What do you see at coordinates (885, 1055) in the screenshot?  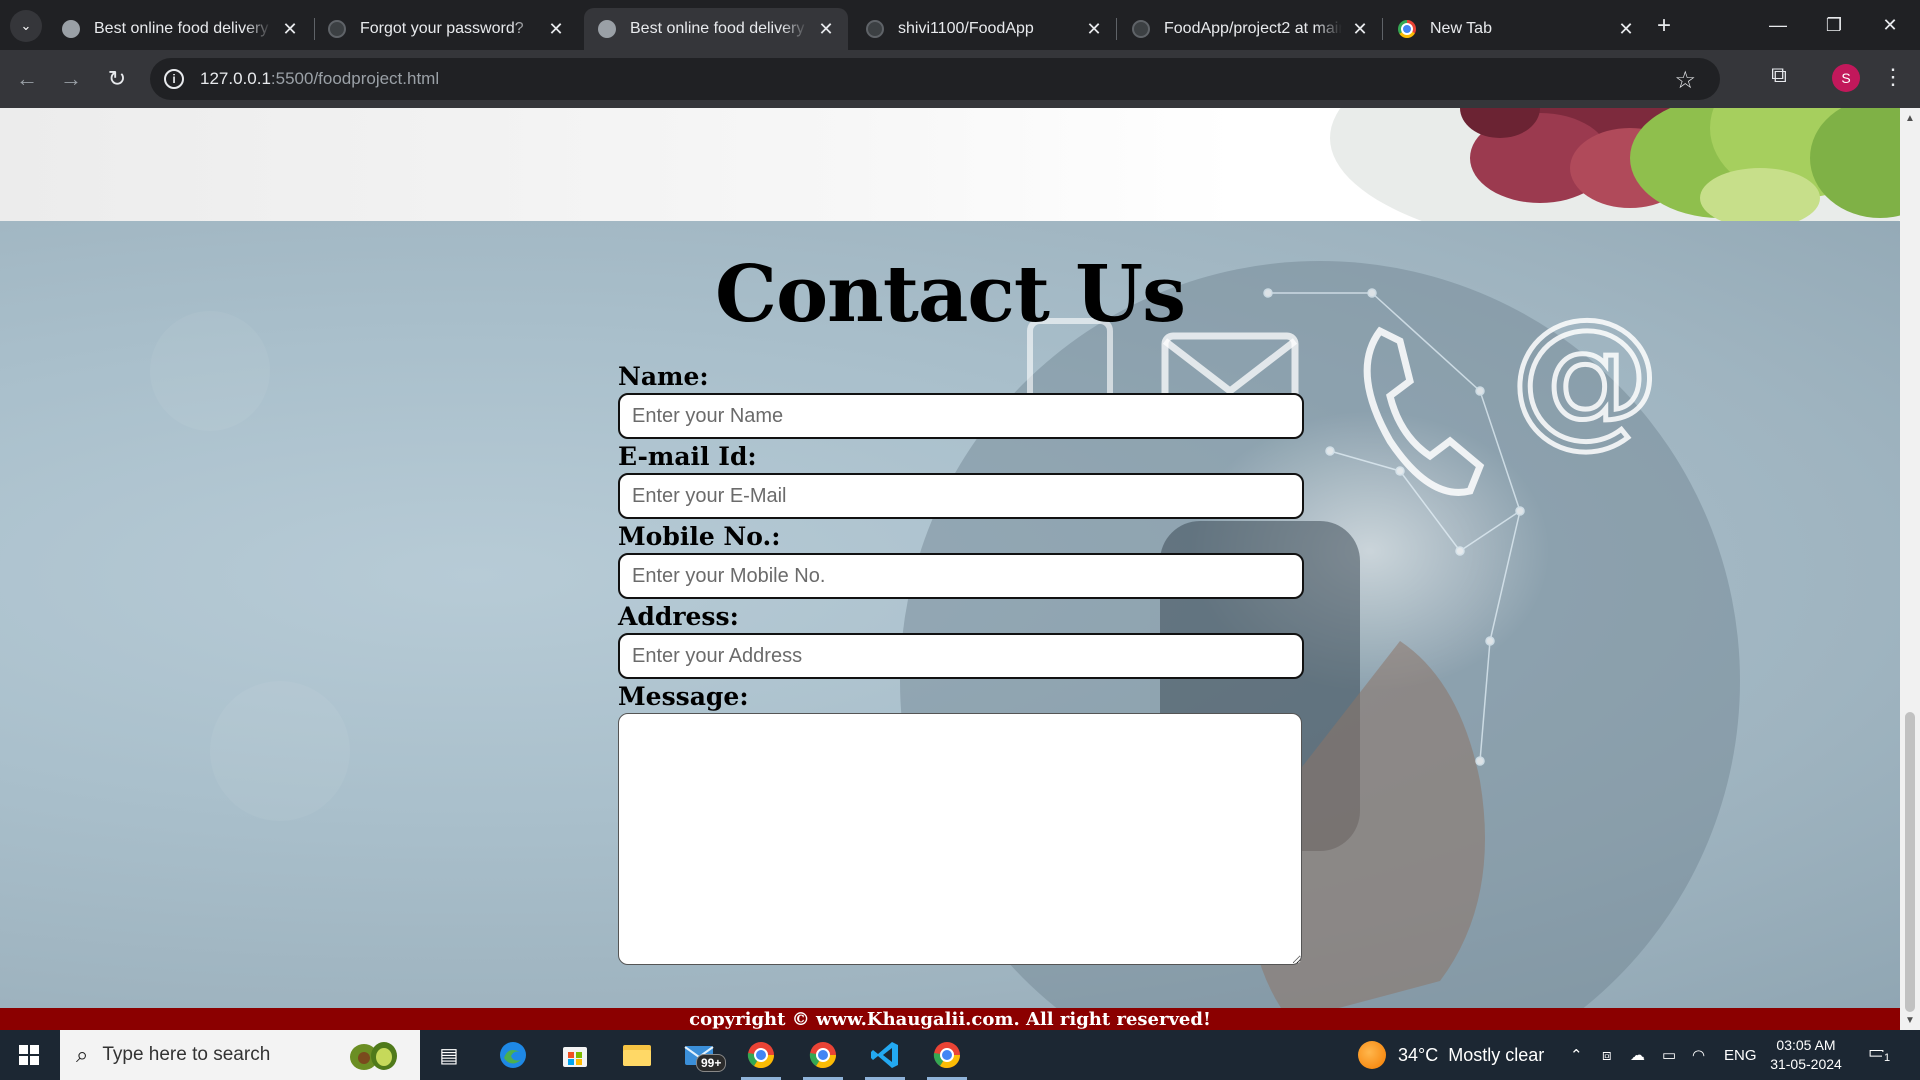 I see `vscode-icon` at bounding box center [885, 1055].